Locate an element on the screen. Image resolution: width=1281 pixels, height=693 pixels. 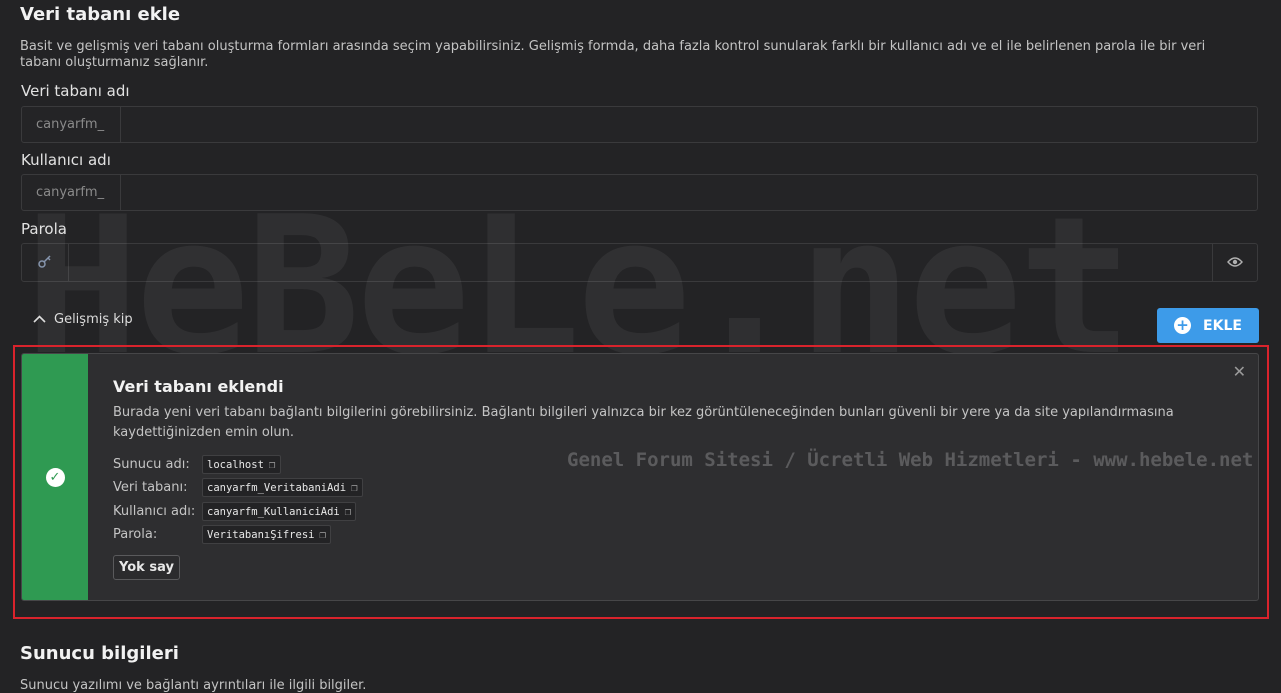
db-name-prefix: canyarfm_ is located at coordinates (71, 124).